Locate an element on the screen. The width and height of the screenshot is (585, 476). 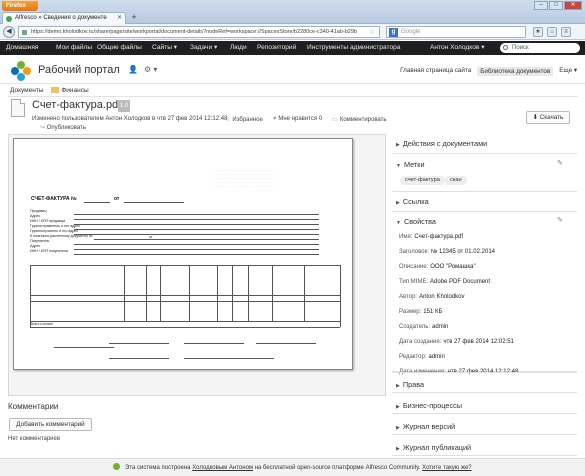
app-search-placeholder: Поиск is located at coordinates (520, 48).